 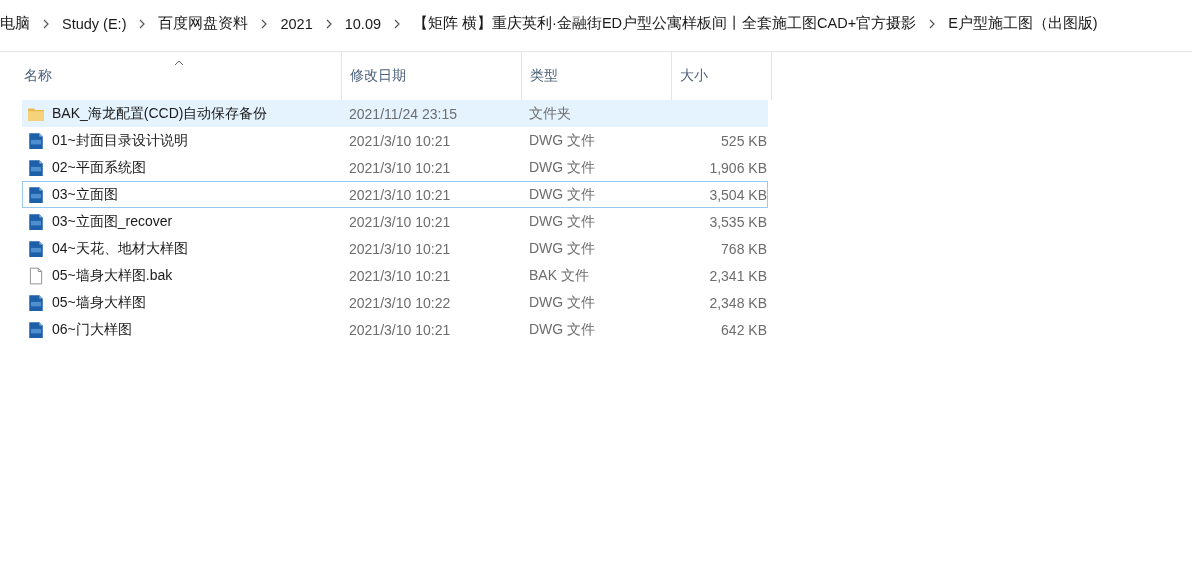 I want to click on file-row: 04~天花、地材大样图 2021/3/10 10:21 DWG 文件 768 KB, so click(x=395, y=248).